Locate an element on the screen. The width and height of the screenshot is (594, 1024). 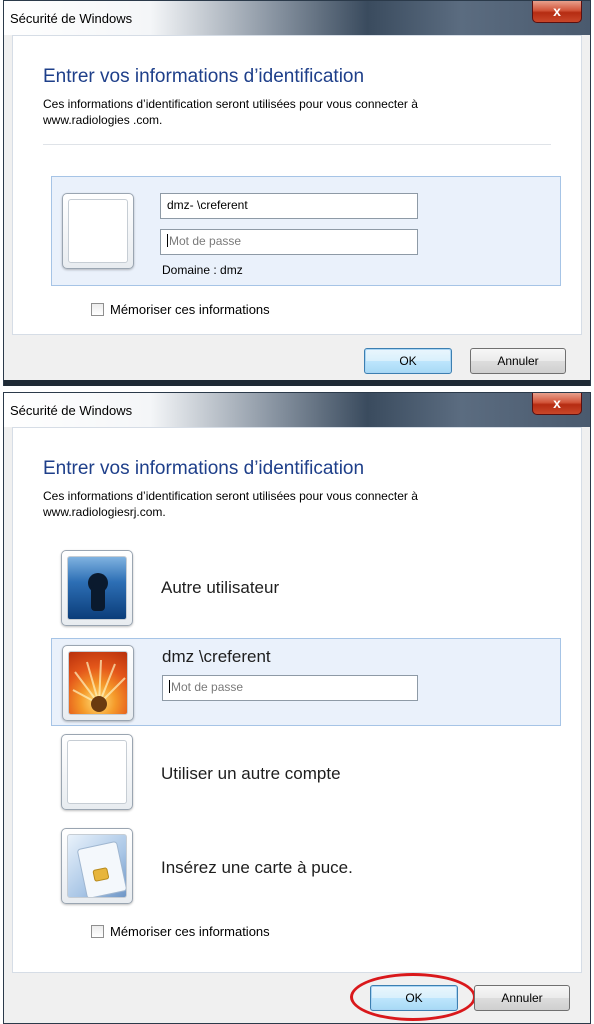
flower-user-icon is located at coordinates (98, 683).